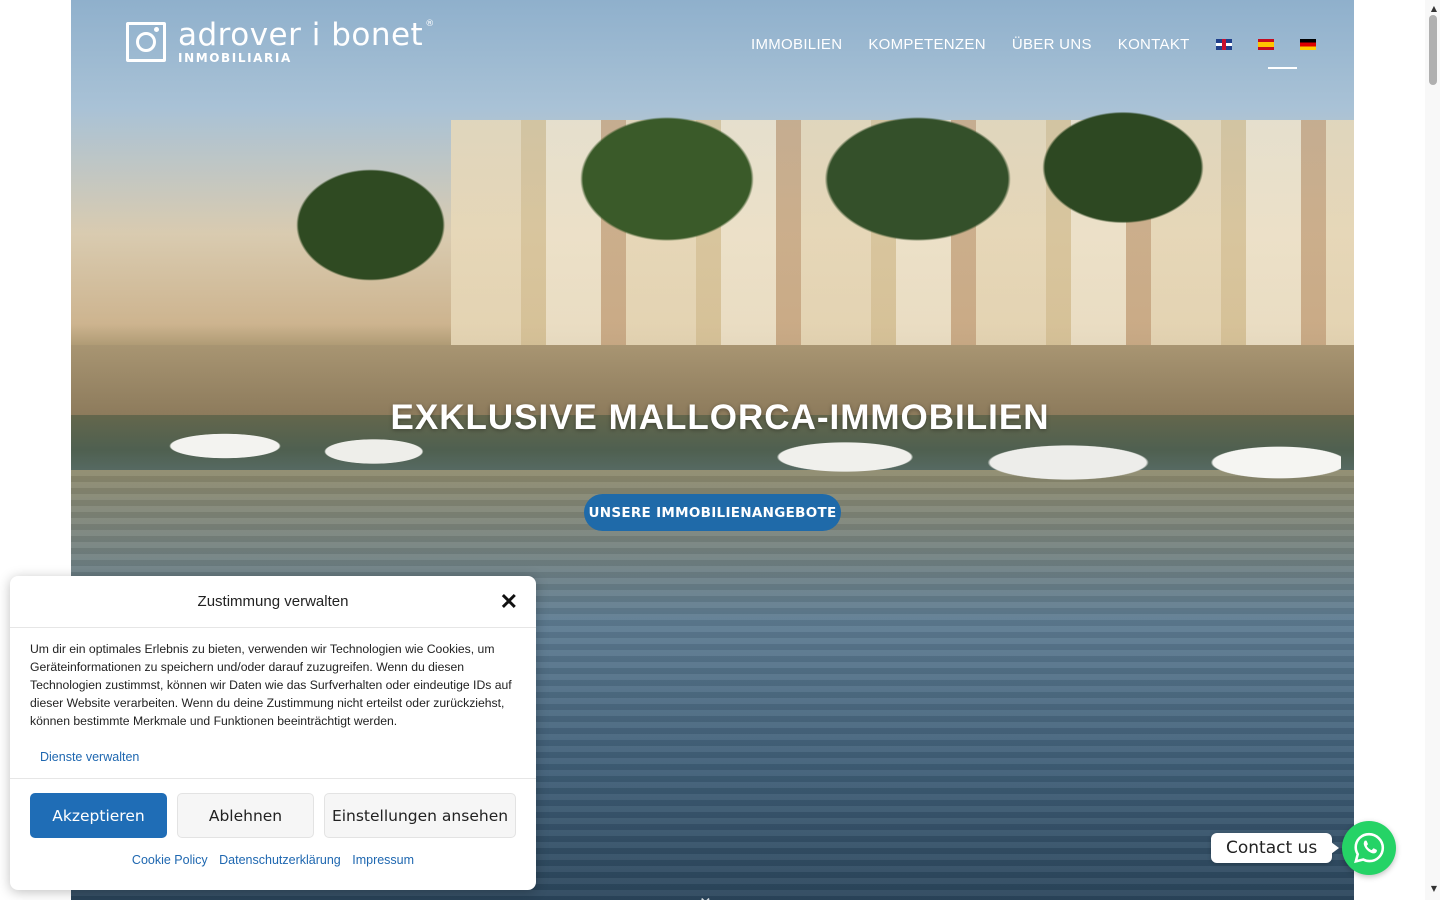 This screenshot has width=1440, height=900. I want to click on logo-registered: ®, so click(430, 24).